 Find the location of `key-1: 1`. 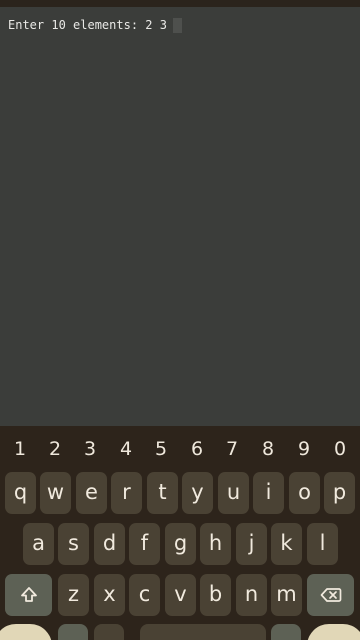

key-1: 1 is located at coordinates (20, 449).